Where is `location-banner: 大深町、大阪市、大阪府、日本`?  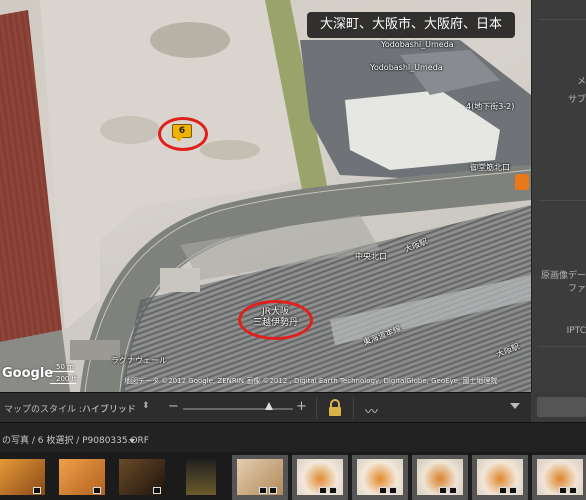
location-banner: 大深町、大阪市、大阪府、日本 is located at coordinates (411, 25).